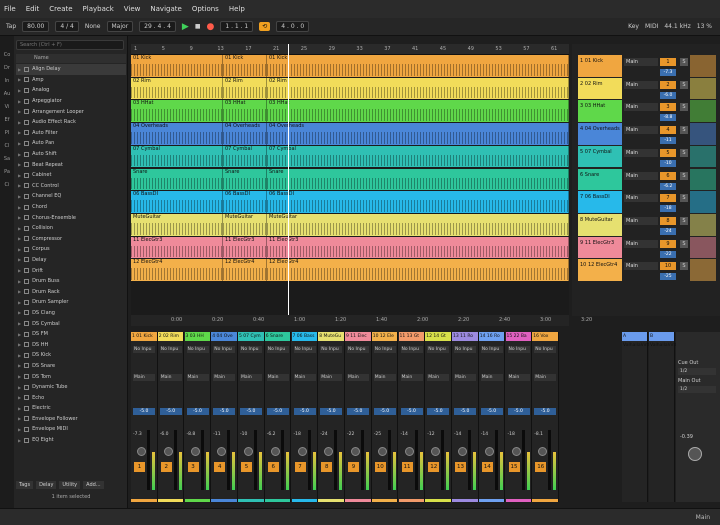 This screenshot has height=525, width=720. I want to click on loop-start-field: 1 . 1 . 1, so click(237, 26).